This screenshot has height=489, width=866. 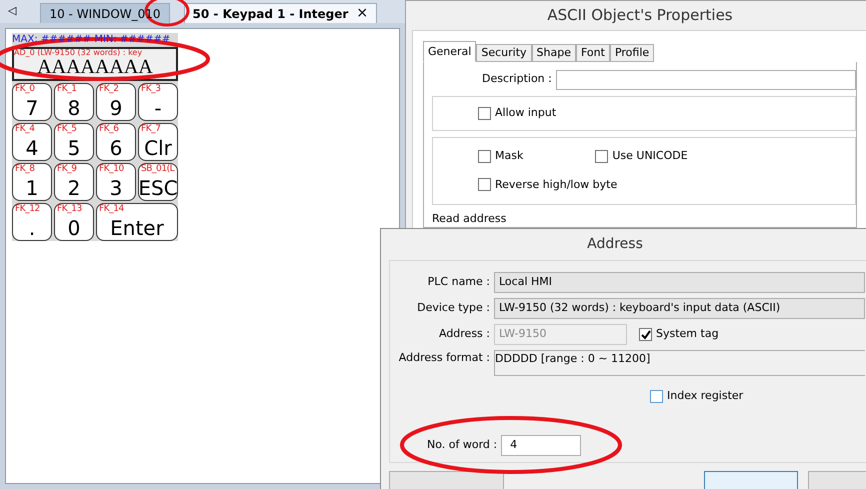 What do you see at coordinates (525, 112) in the screenshot?
I see `checkbox-label: Allow input` at bounding box center [525, 112].